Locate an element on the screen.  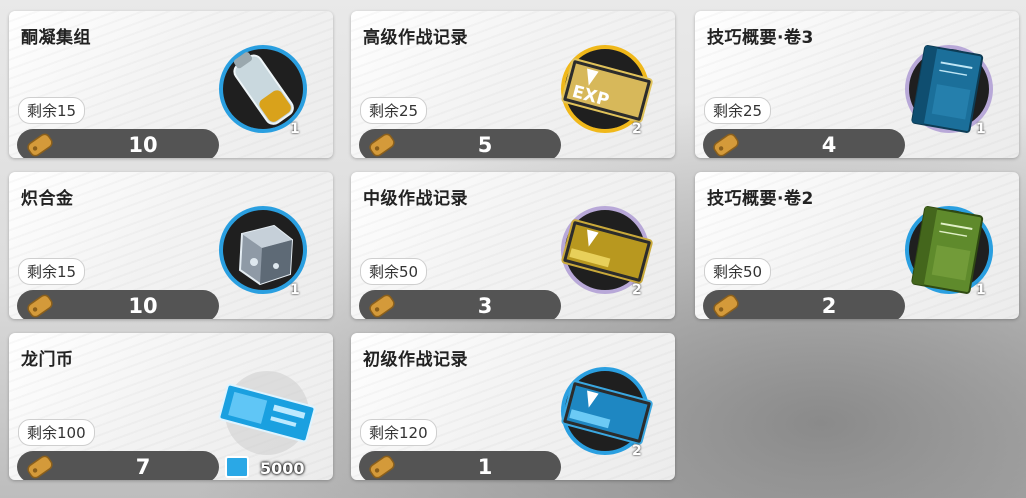
item-name: 炽合金 is located at coordinates (47, 199).